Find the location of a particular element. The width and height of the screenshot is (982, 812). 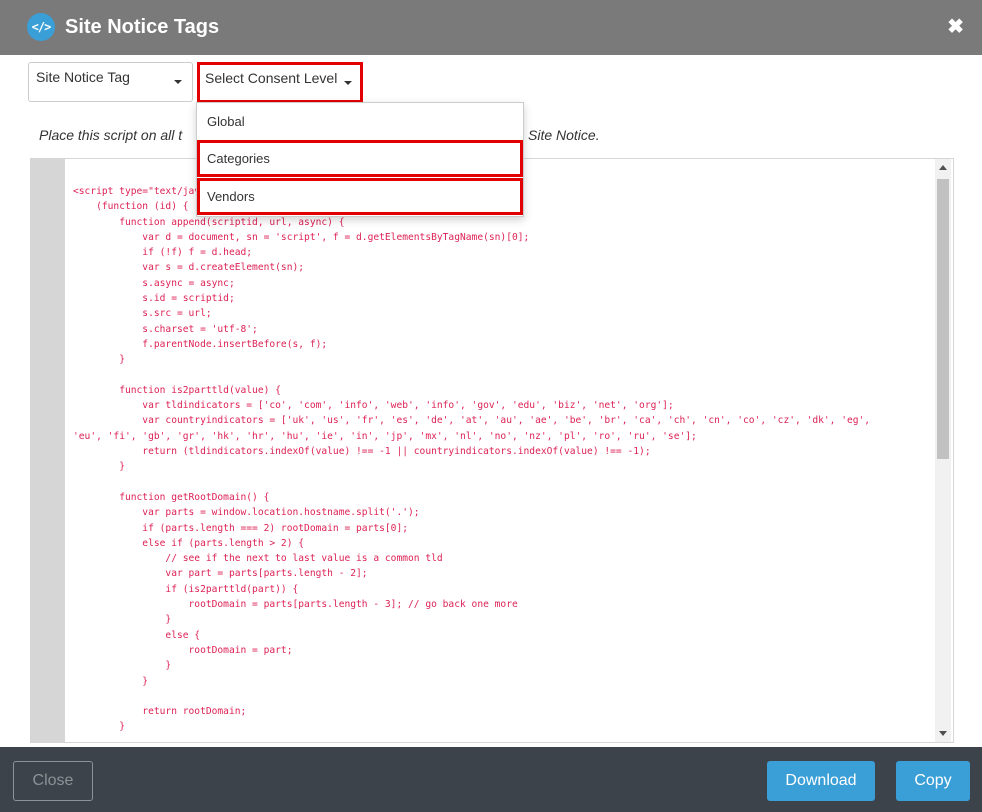

copy-button: Copy is located at coordinates (933, 781).